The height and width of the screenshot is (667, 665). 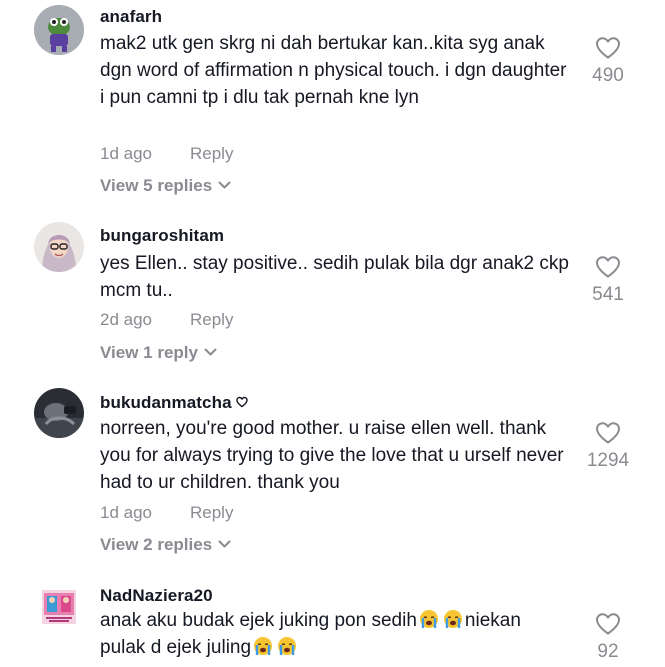 I want to click on view-replies-label: View 1 reply, so click(x=149, y=352).